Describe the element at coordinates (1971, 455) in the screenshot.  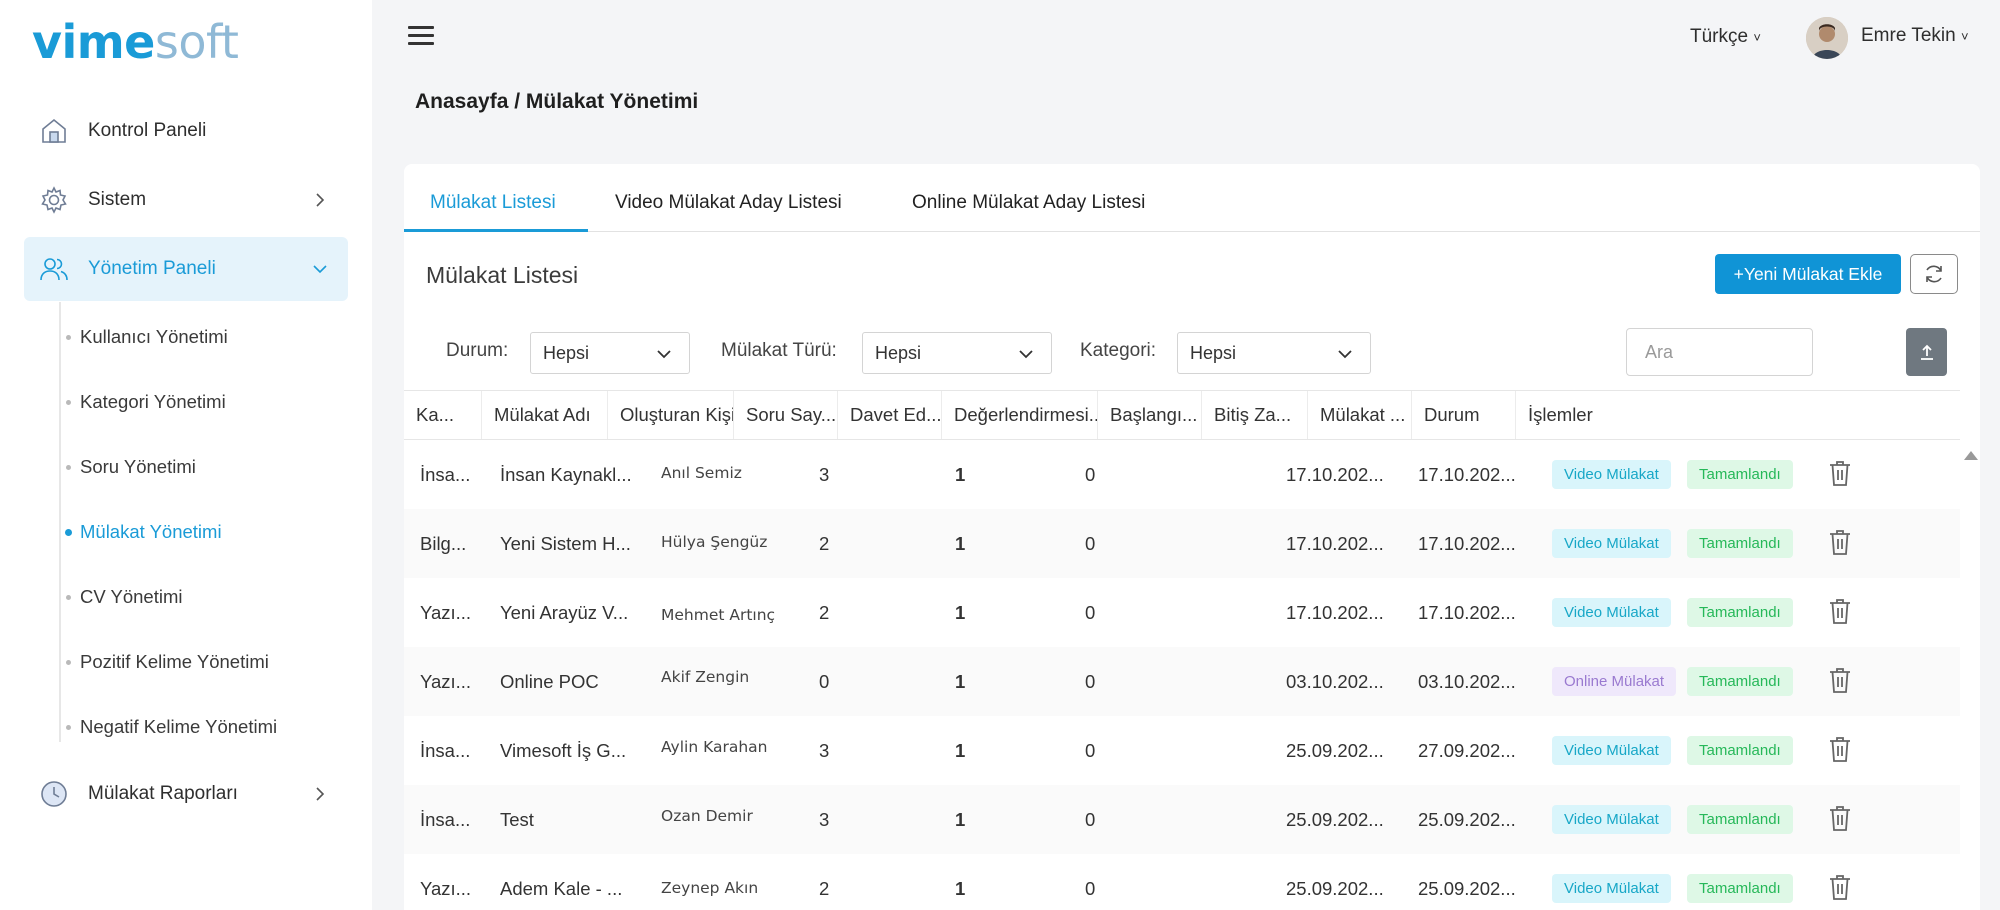
I see `scroll-up-arrow` at that location.